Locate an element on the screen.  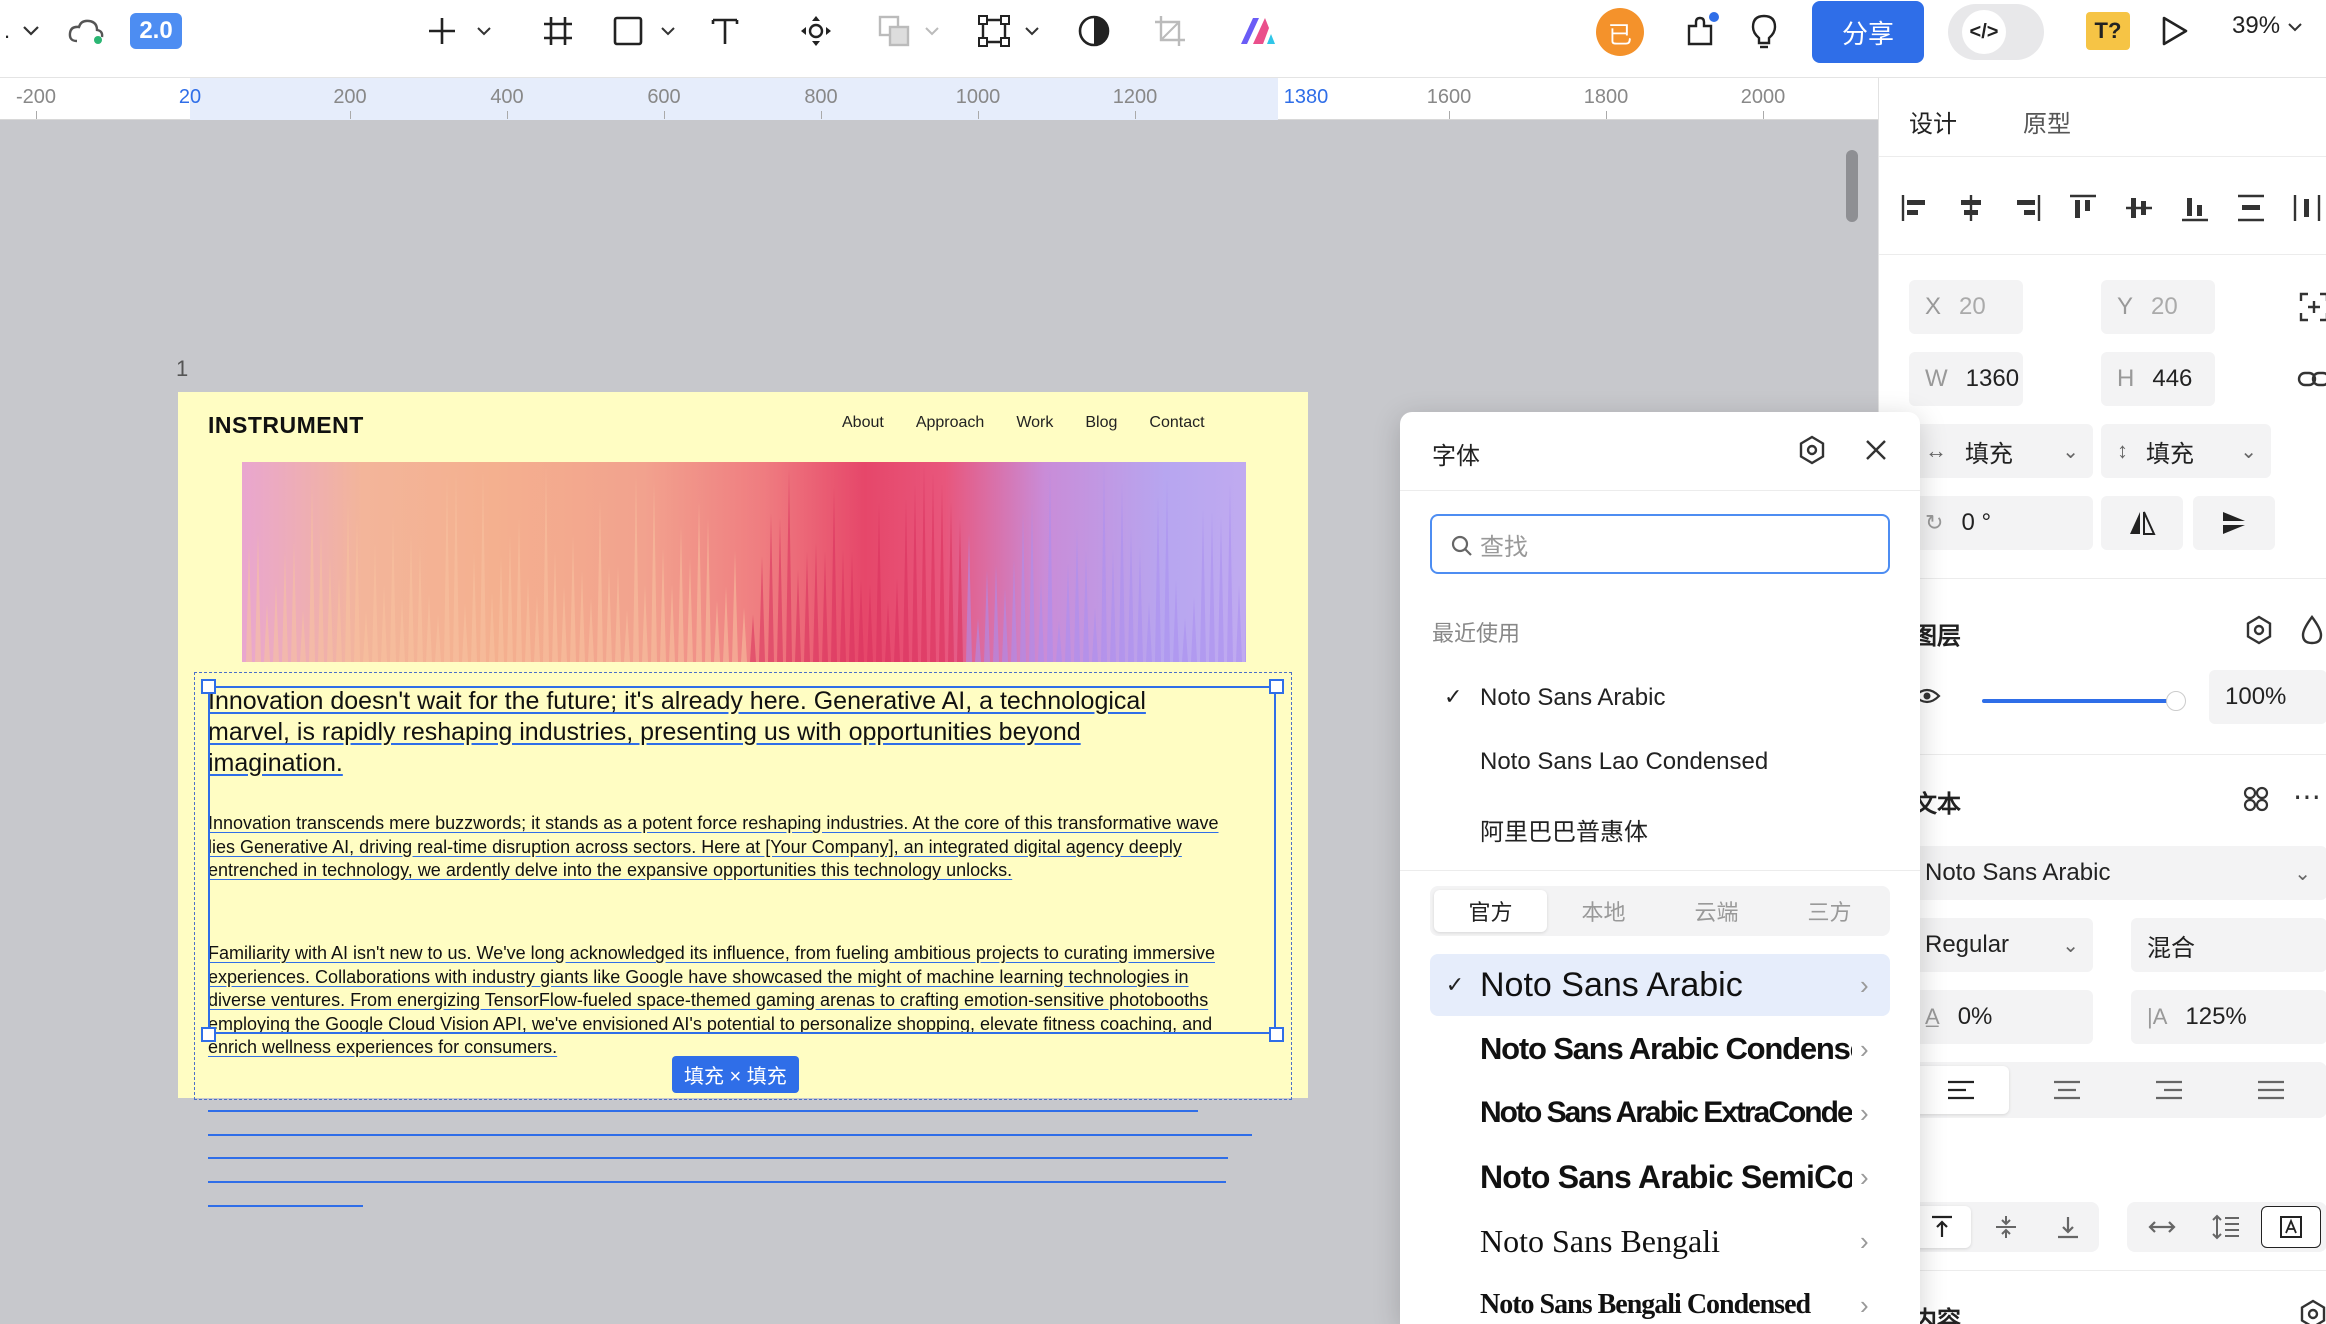
resize-handle-tl is located at coordinates (208, 686).